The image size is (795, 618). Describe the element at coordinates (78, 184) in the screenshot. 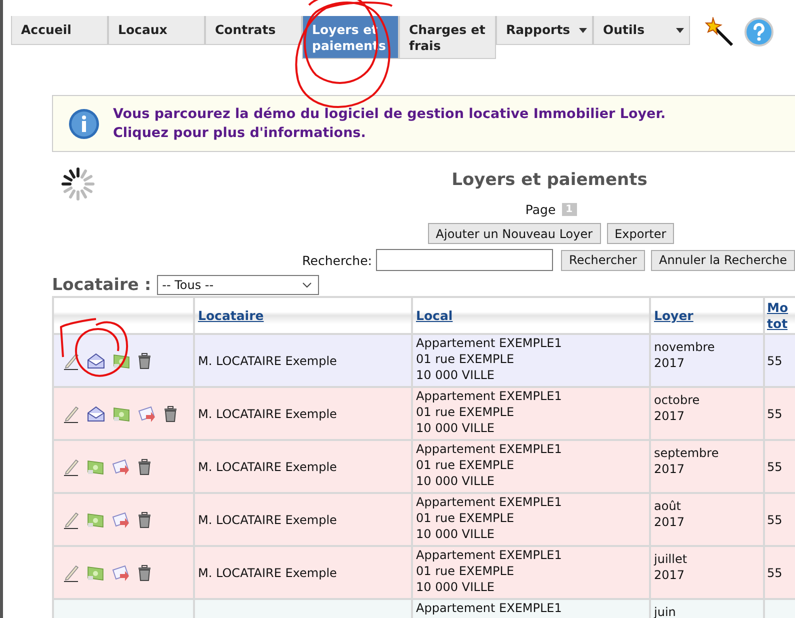

I see `loading-spinner-icon` at that location.